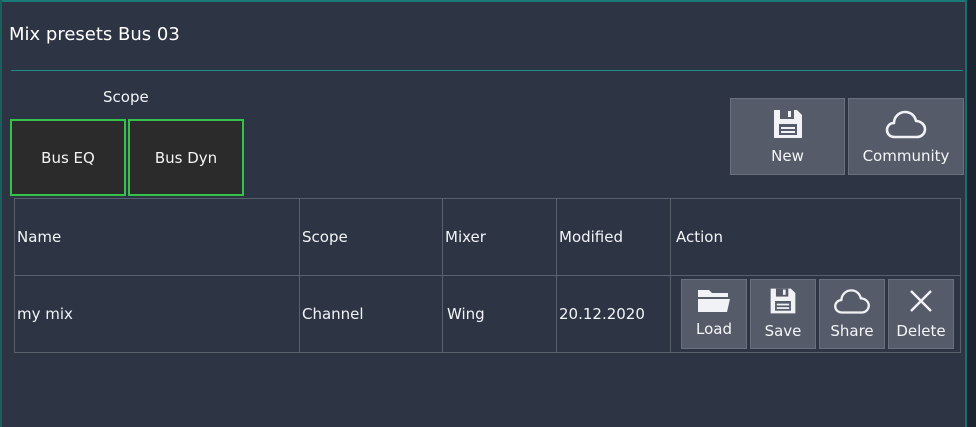 The image size is (976, 427). What do you see at coordinates (714, 314) in the screenshot?
I see `load-button: Load` at bounding box center [714, 314].